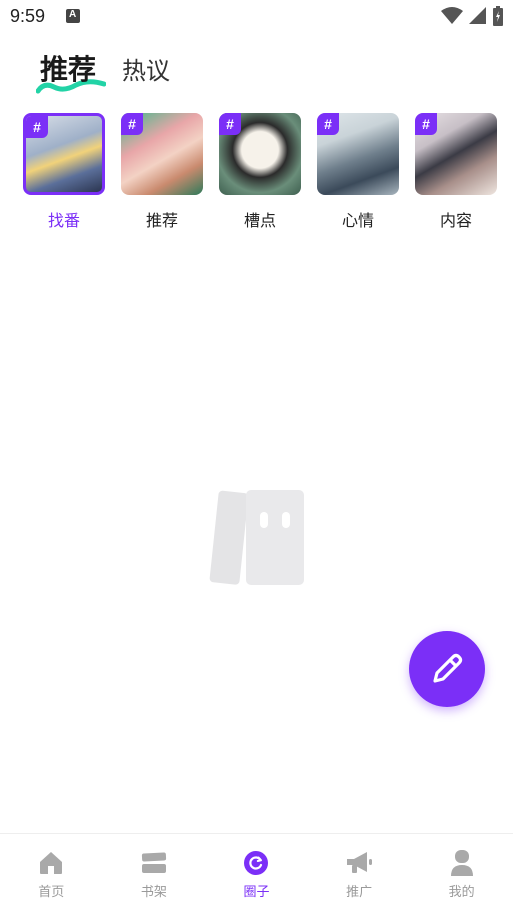 This screenshot has width=513, height=913. I want to click on wifi-icon, so click(452, 15).